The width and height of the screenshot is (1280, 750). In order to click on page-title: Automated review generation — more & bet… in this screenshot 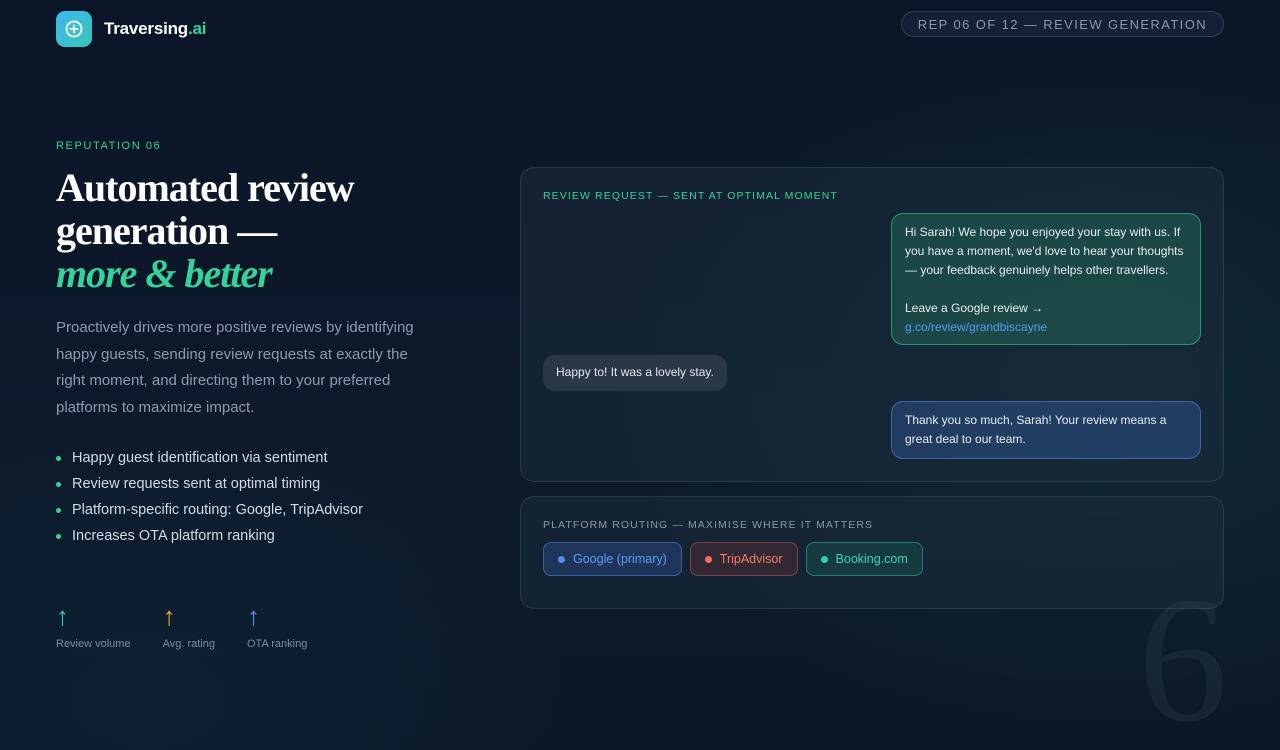, I will do `click(266, 230)`.